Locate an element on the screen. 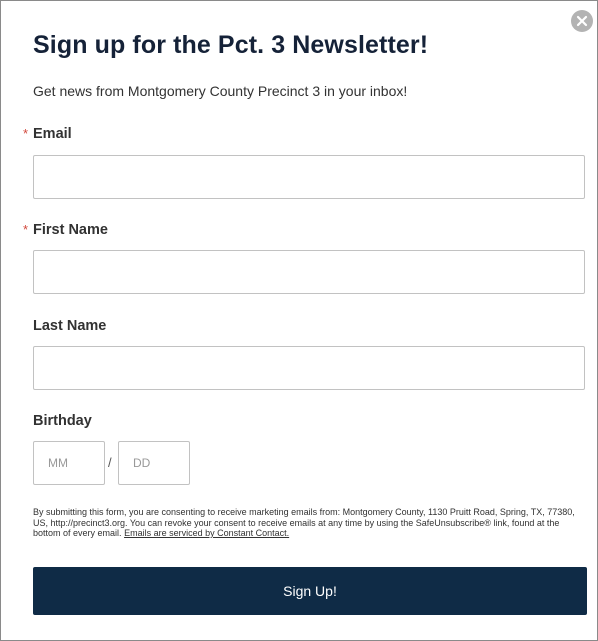  birthday-label: Birthday is located at coordinates (62, 421).